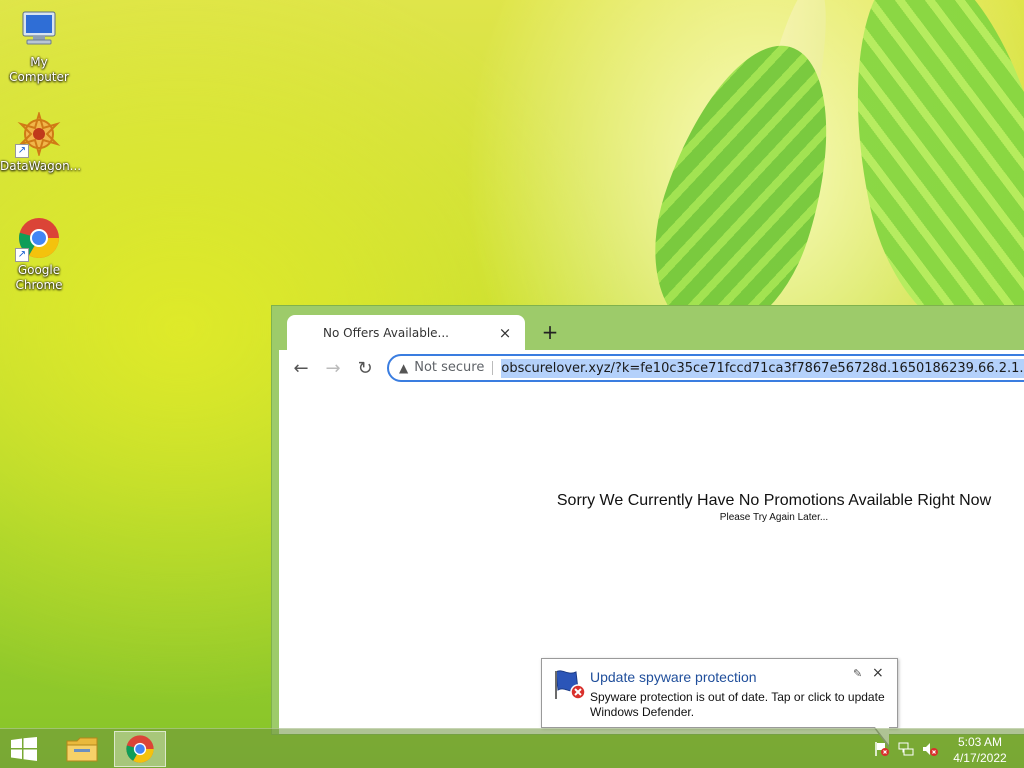  I want to click on reload-icon: ↻, so click(365, 368).